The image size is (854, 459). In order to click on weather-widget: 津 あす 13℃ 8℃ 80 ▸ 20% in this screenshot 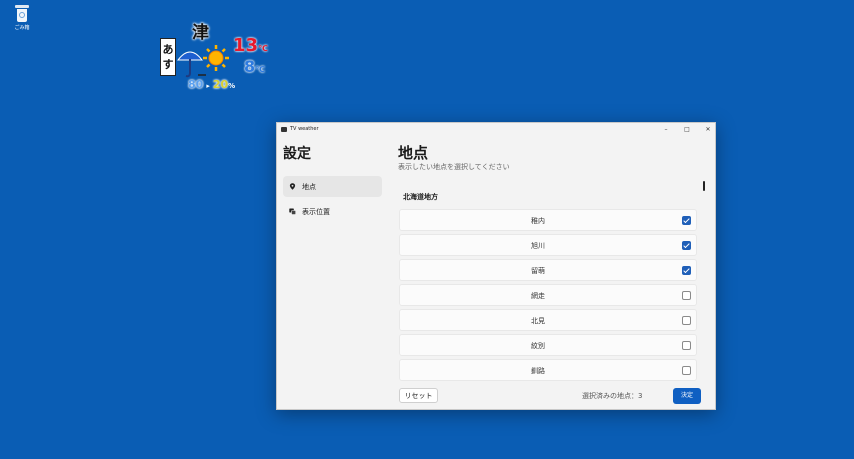, I will do `click(218, 54)`.